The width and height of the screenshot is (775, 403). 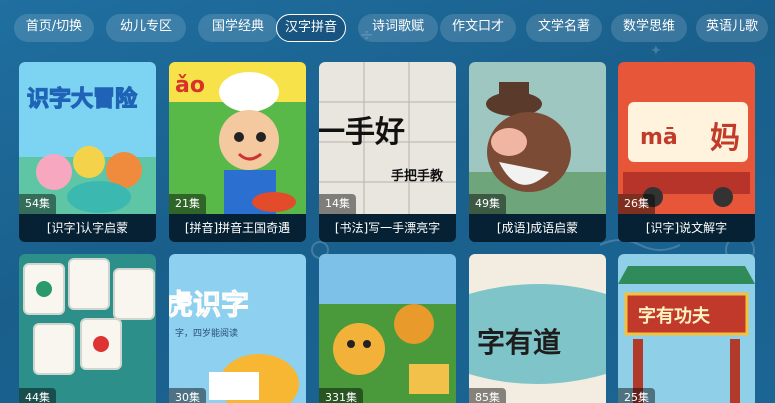 What do you see at coordinates (725, 138) in the screenshot?
I see `thumb-character-text: 妈` at bounding box center [725, 138].